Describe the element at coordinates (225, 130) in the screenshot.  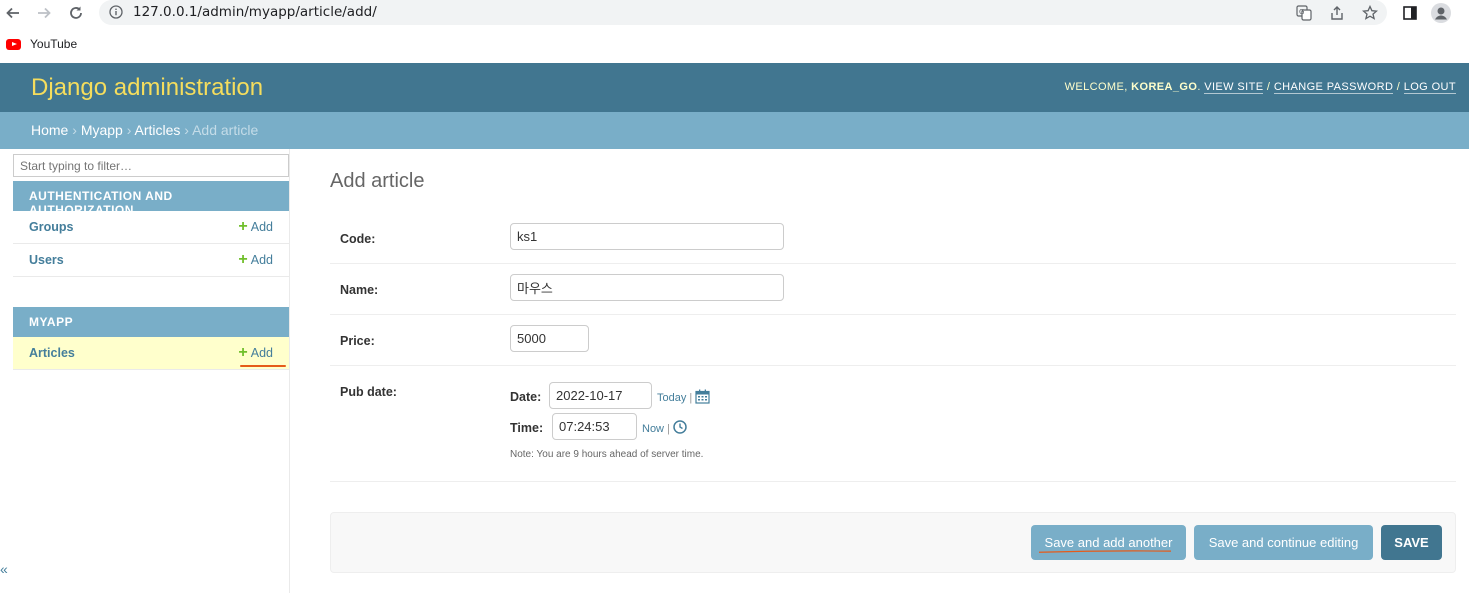
I see `breadcrumb-current: Add article` at that location.